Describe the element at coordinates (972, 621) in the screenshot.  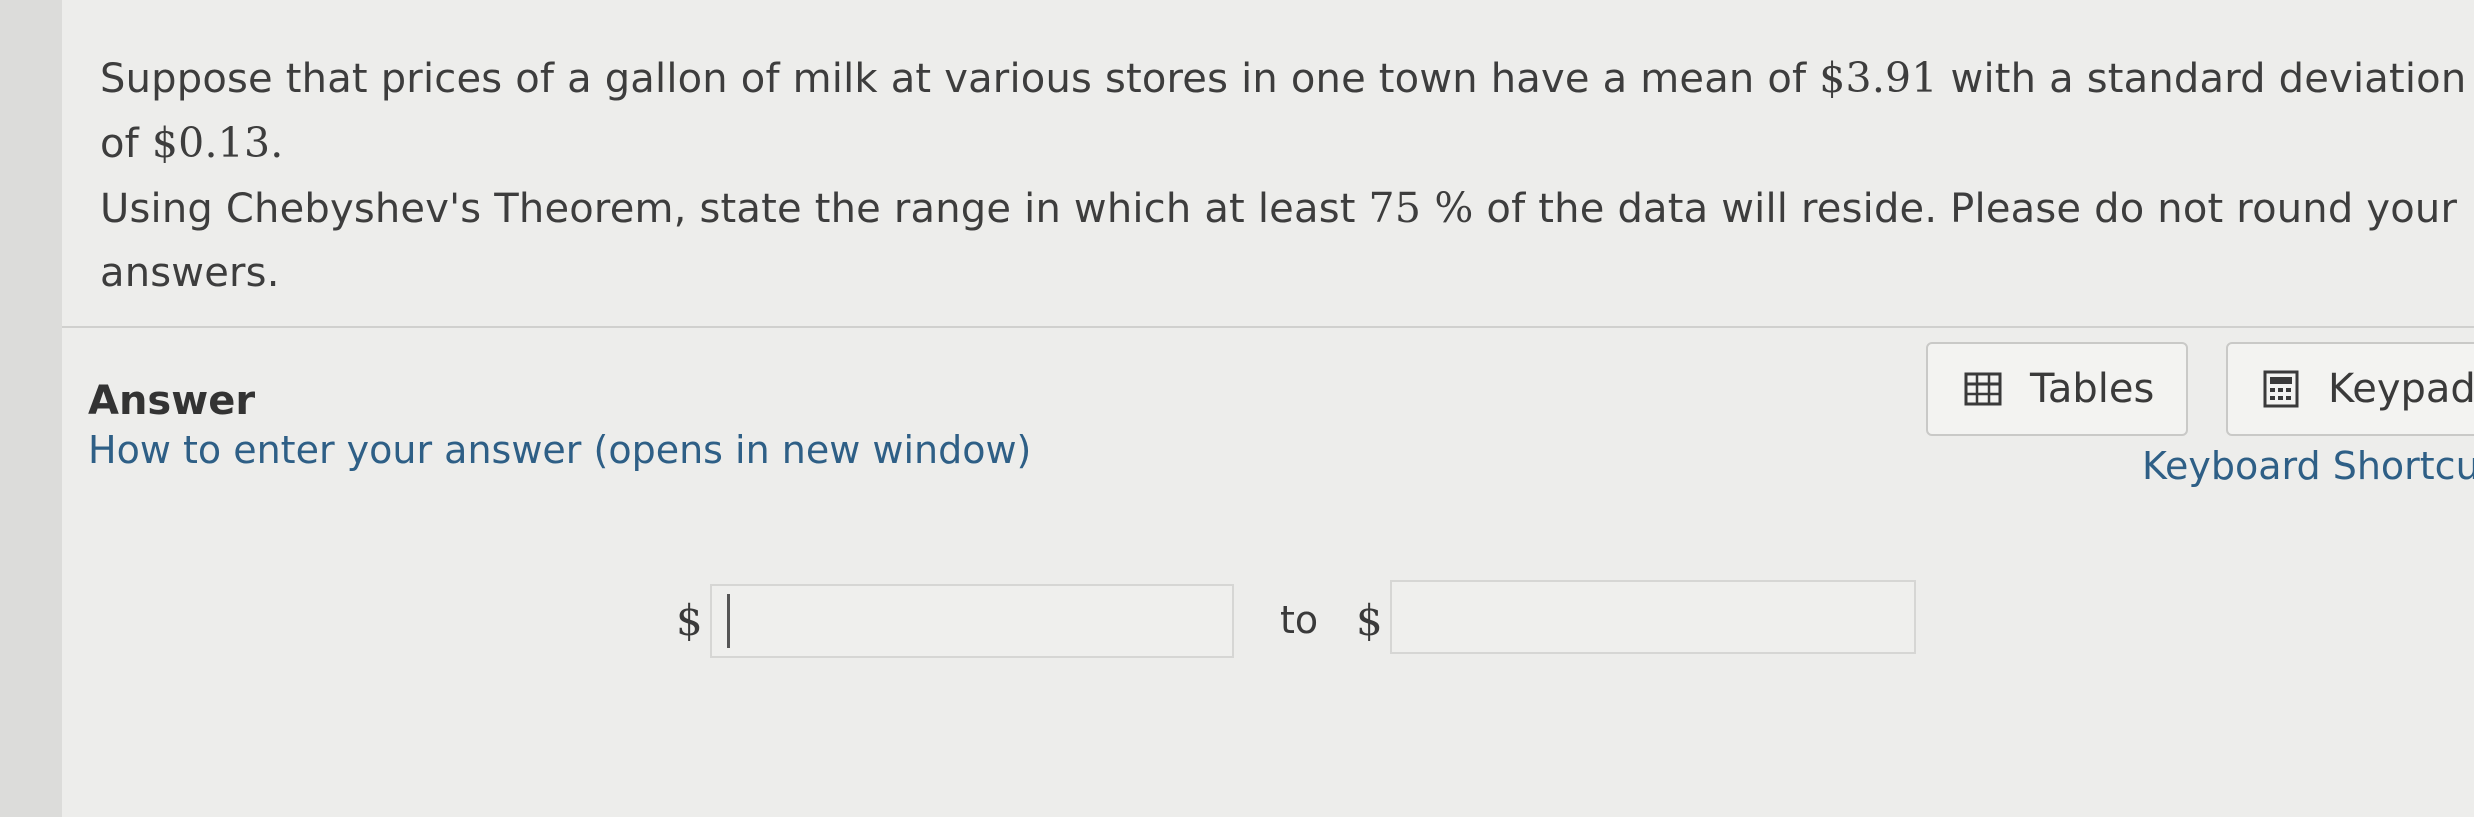
I see `lower-bound-input` at that location.